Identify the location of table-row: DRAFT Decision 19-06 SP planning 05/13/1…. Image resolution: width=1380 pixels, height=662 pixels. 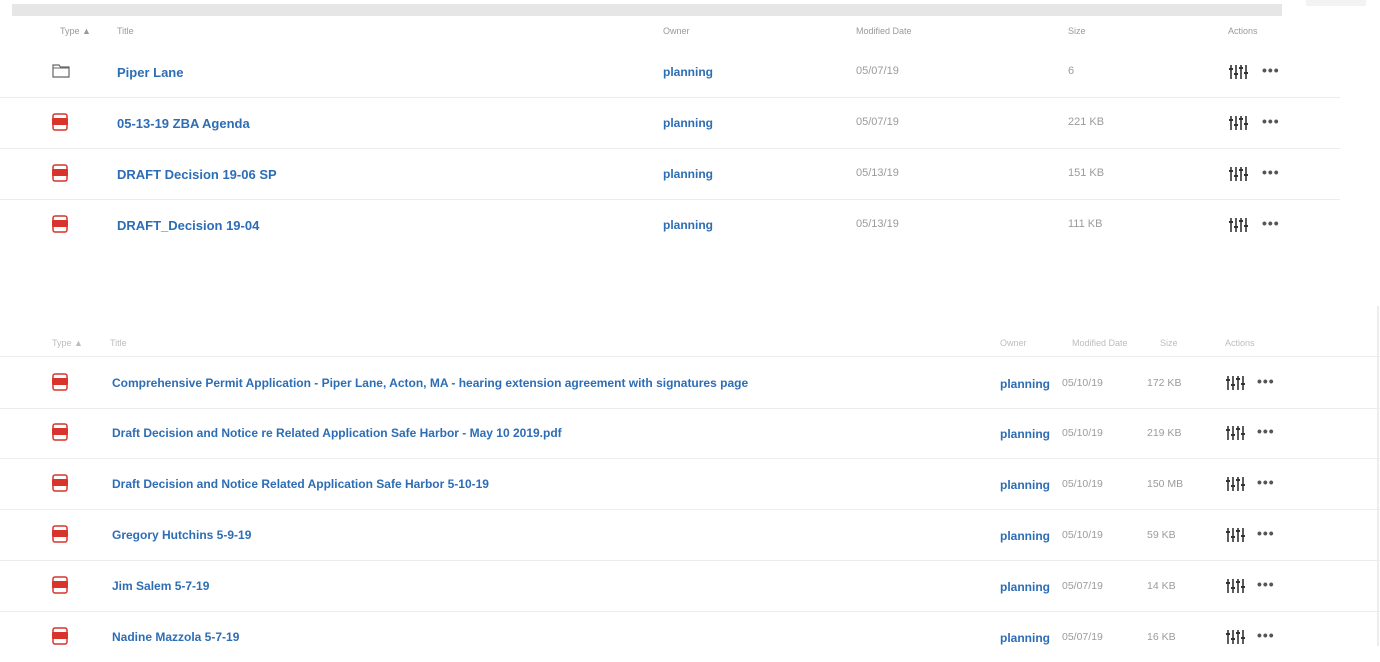
(670, 174).